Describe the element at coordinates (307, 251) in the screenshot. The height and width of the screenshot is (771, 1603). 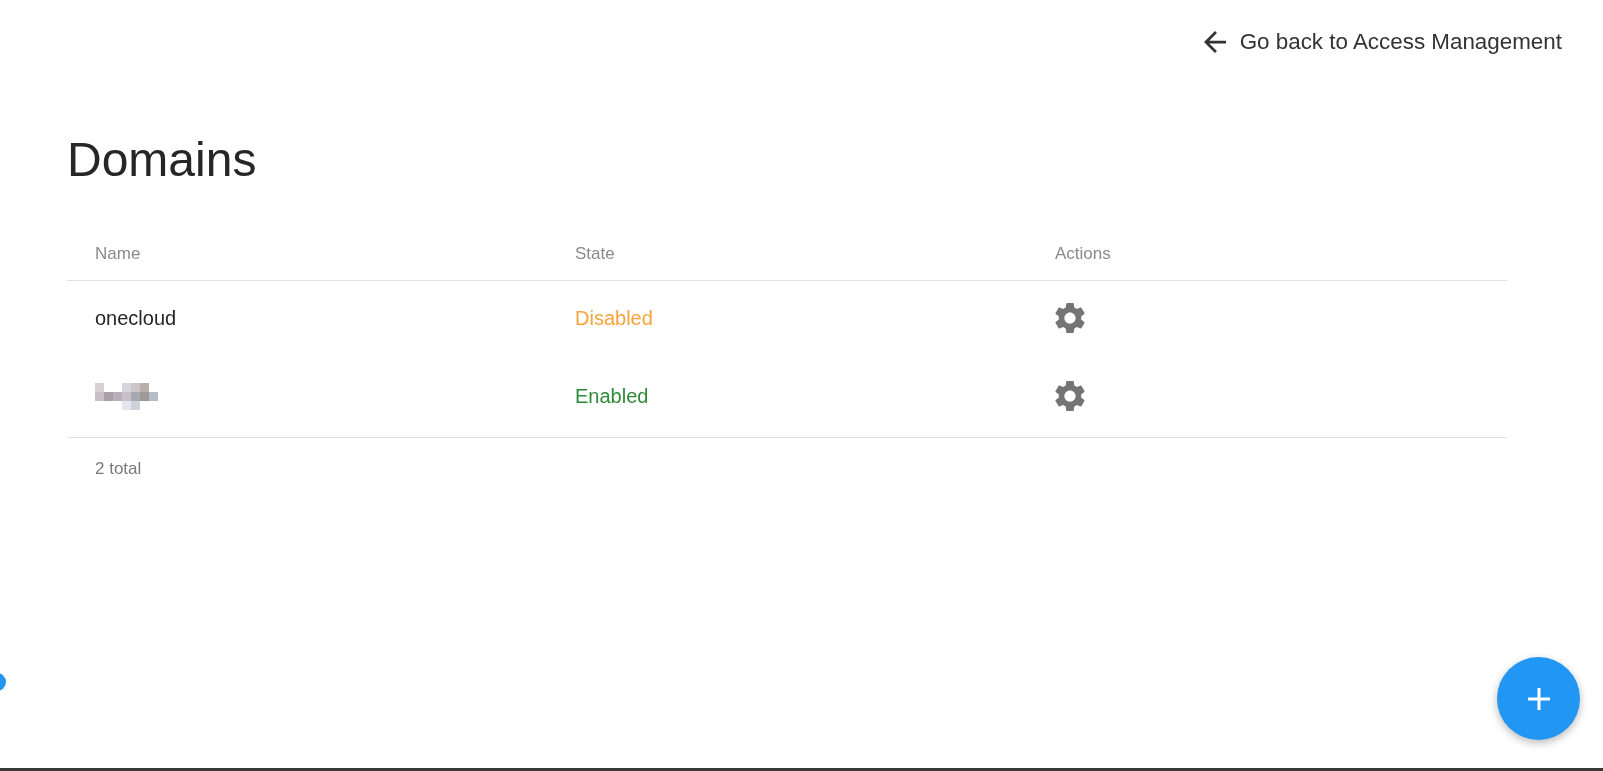
I see `column-header: Name` at that location.